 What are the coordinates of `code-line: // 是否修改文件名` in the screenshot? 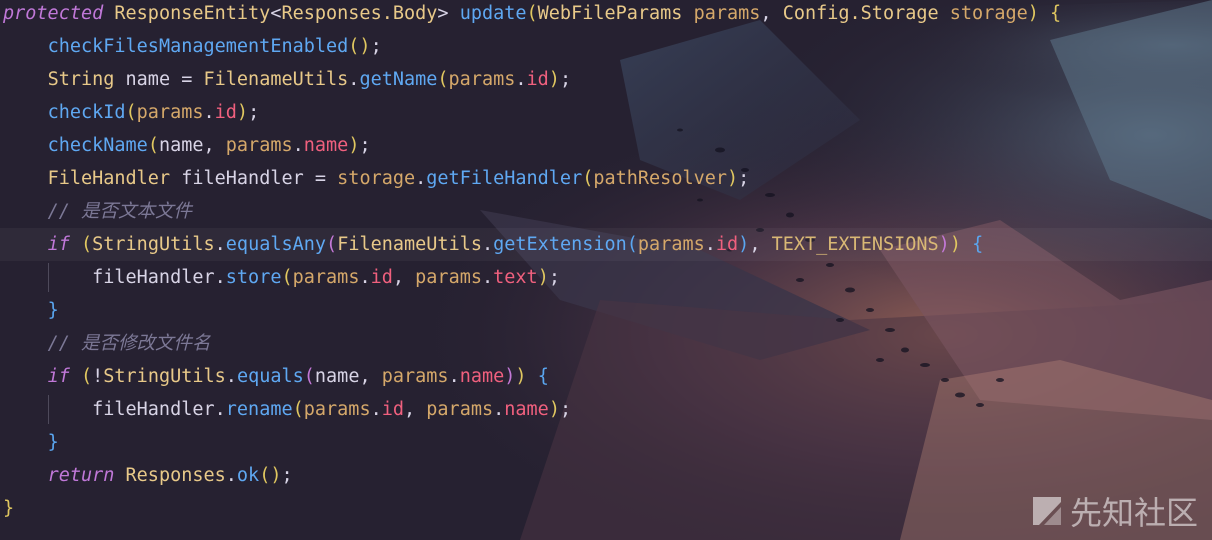 It's located at (606, 343).